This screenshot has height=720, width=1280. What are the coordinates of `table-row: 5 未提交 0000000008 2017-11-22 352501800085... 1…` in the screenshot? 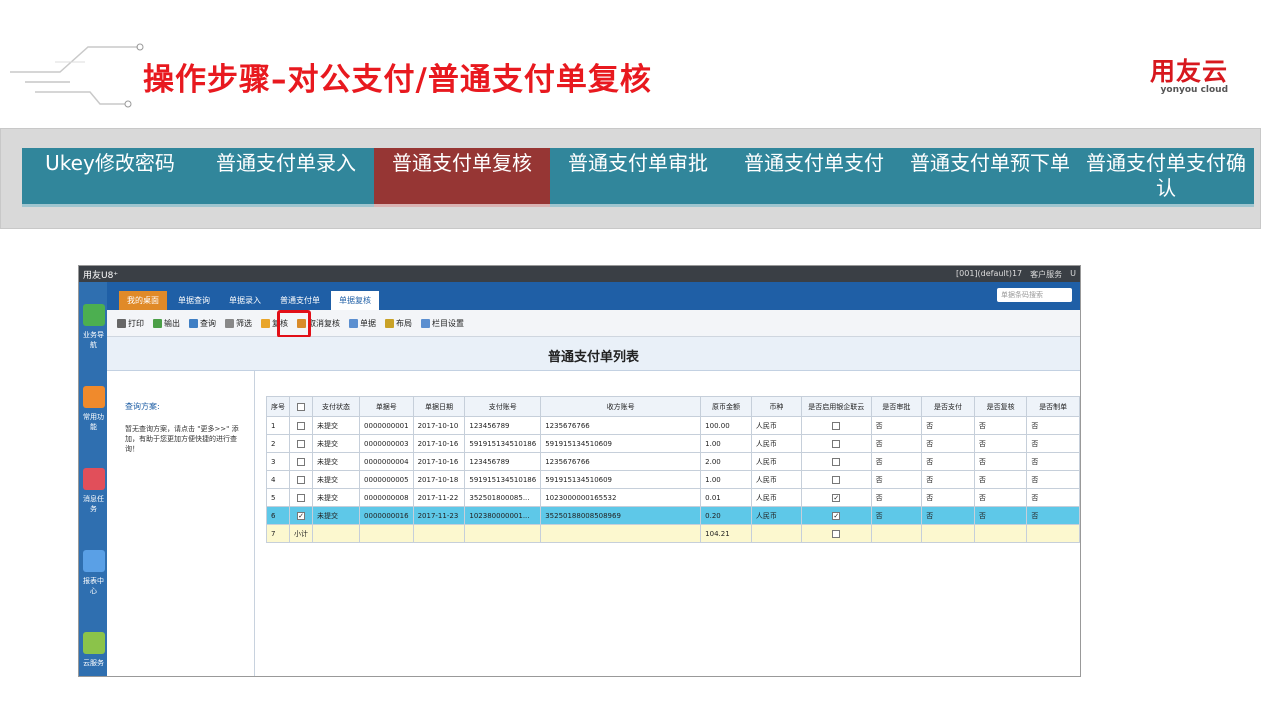 It's located at (673, 497).